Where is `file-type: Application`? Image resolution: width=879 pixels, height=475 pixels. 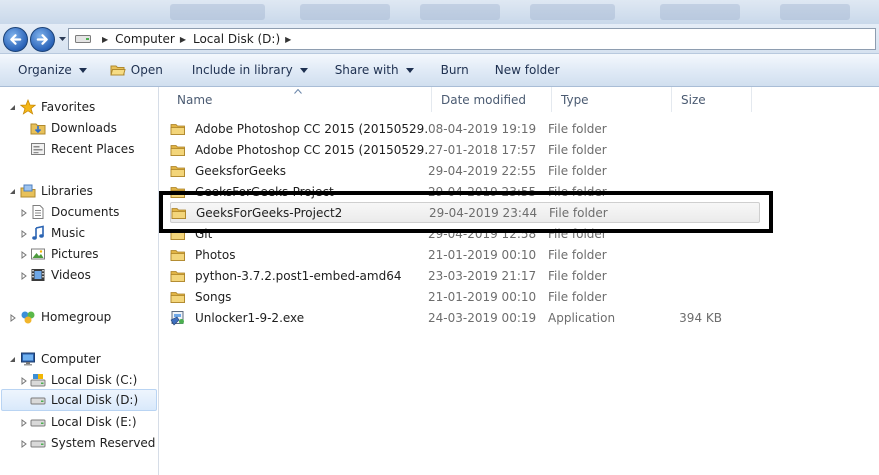
file-type: Application is located at coordinates (582, 317).